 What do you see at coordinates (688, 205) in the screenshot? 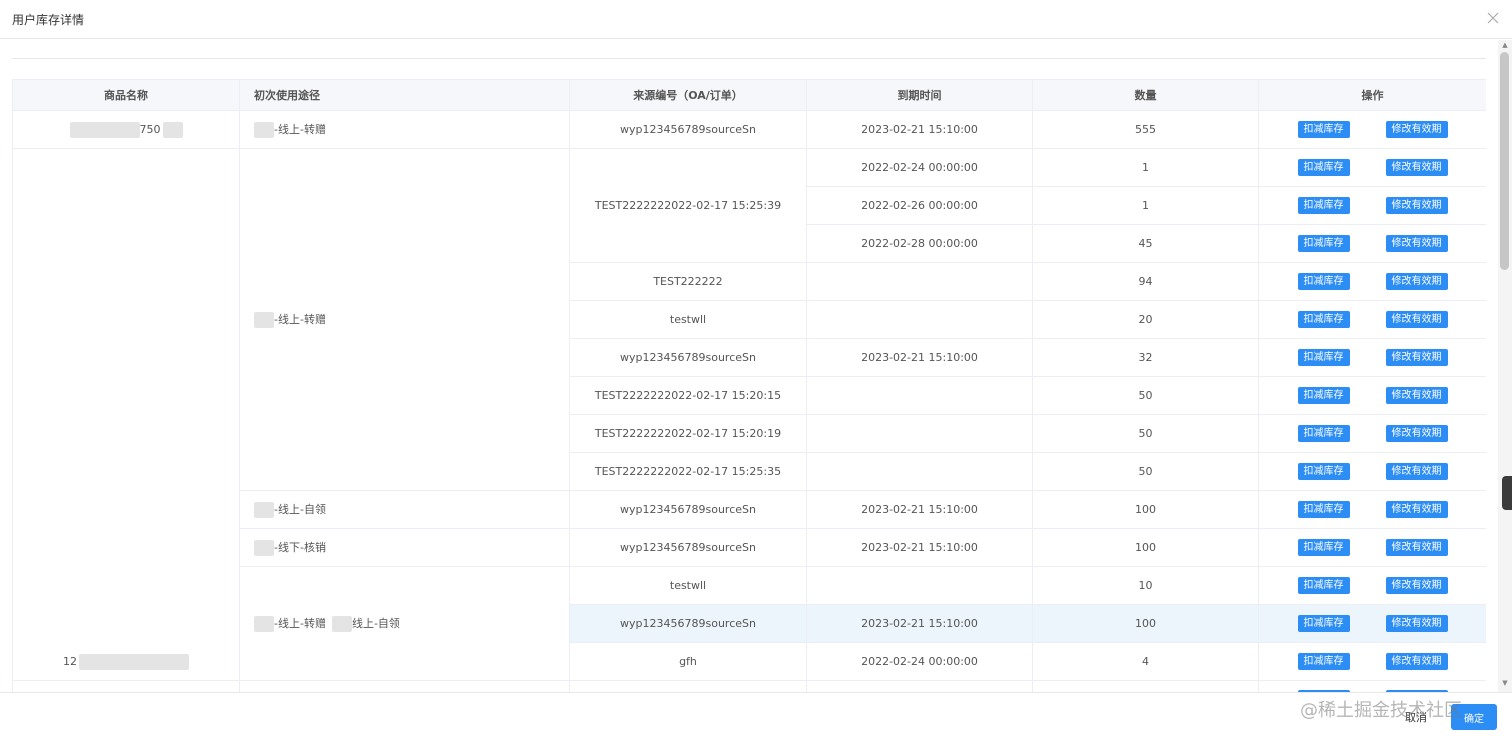
I see `source-cell: TEST2222222022-02-17 15:25:39` at bounding box center [688, 205].